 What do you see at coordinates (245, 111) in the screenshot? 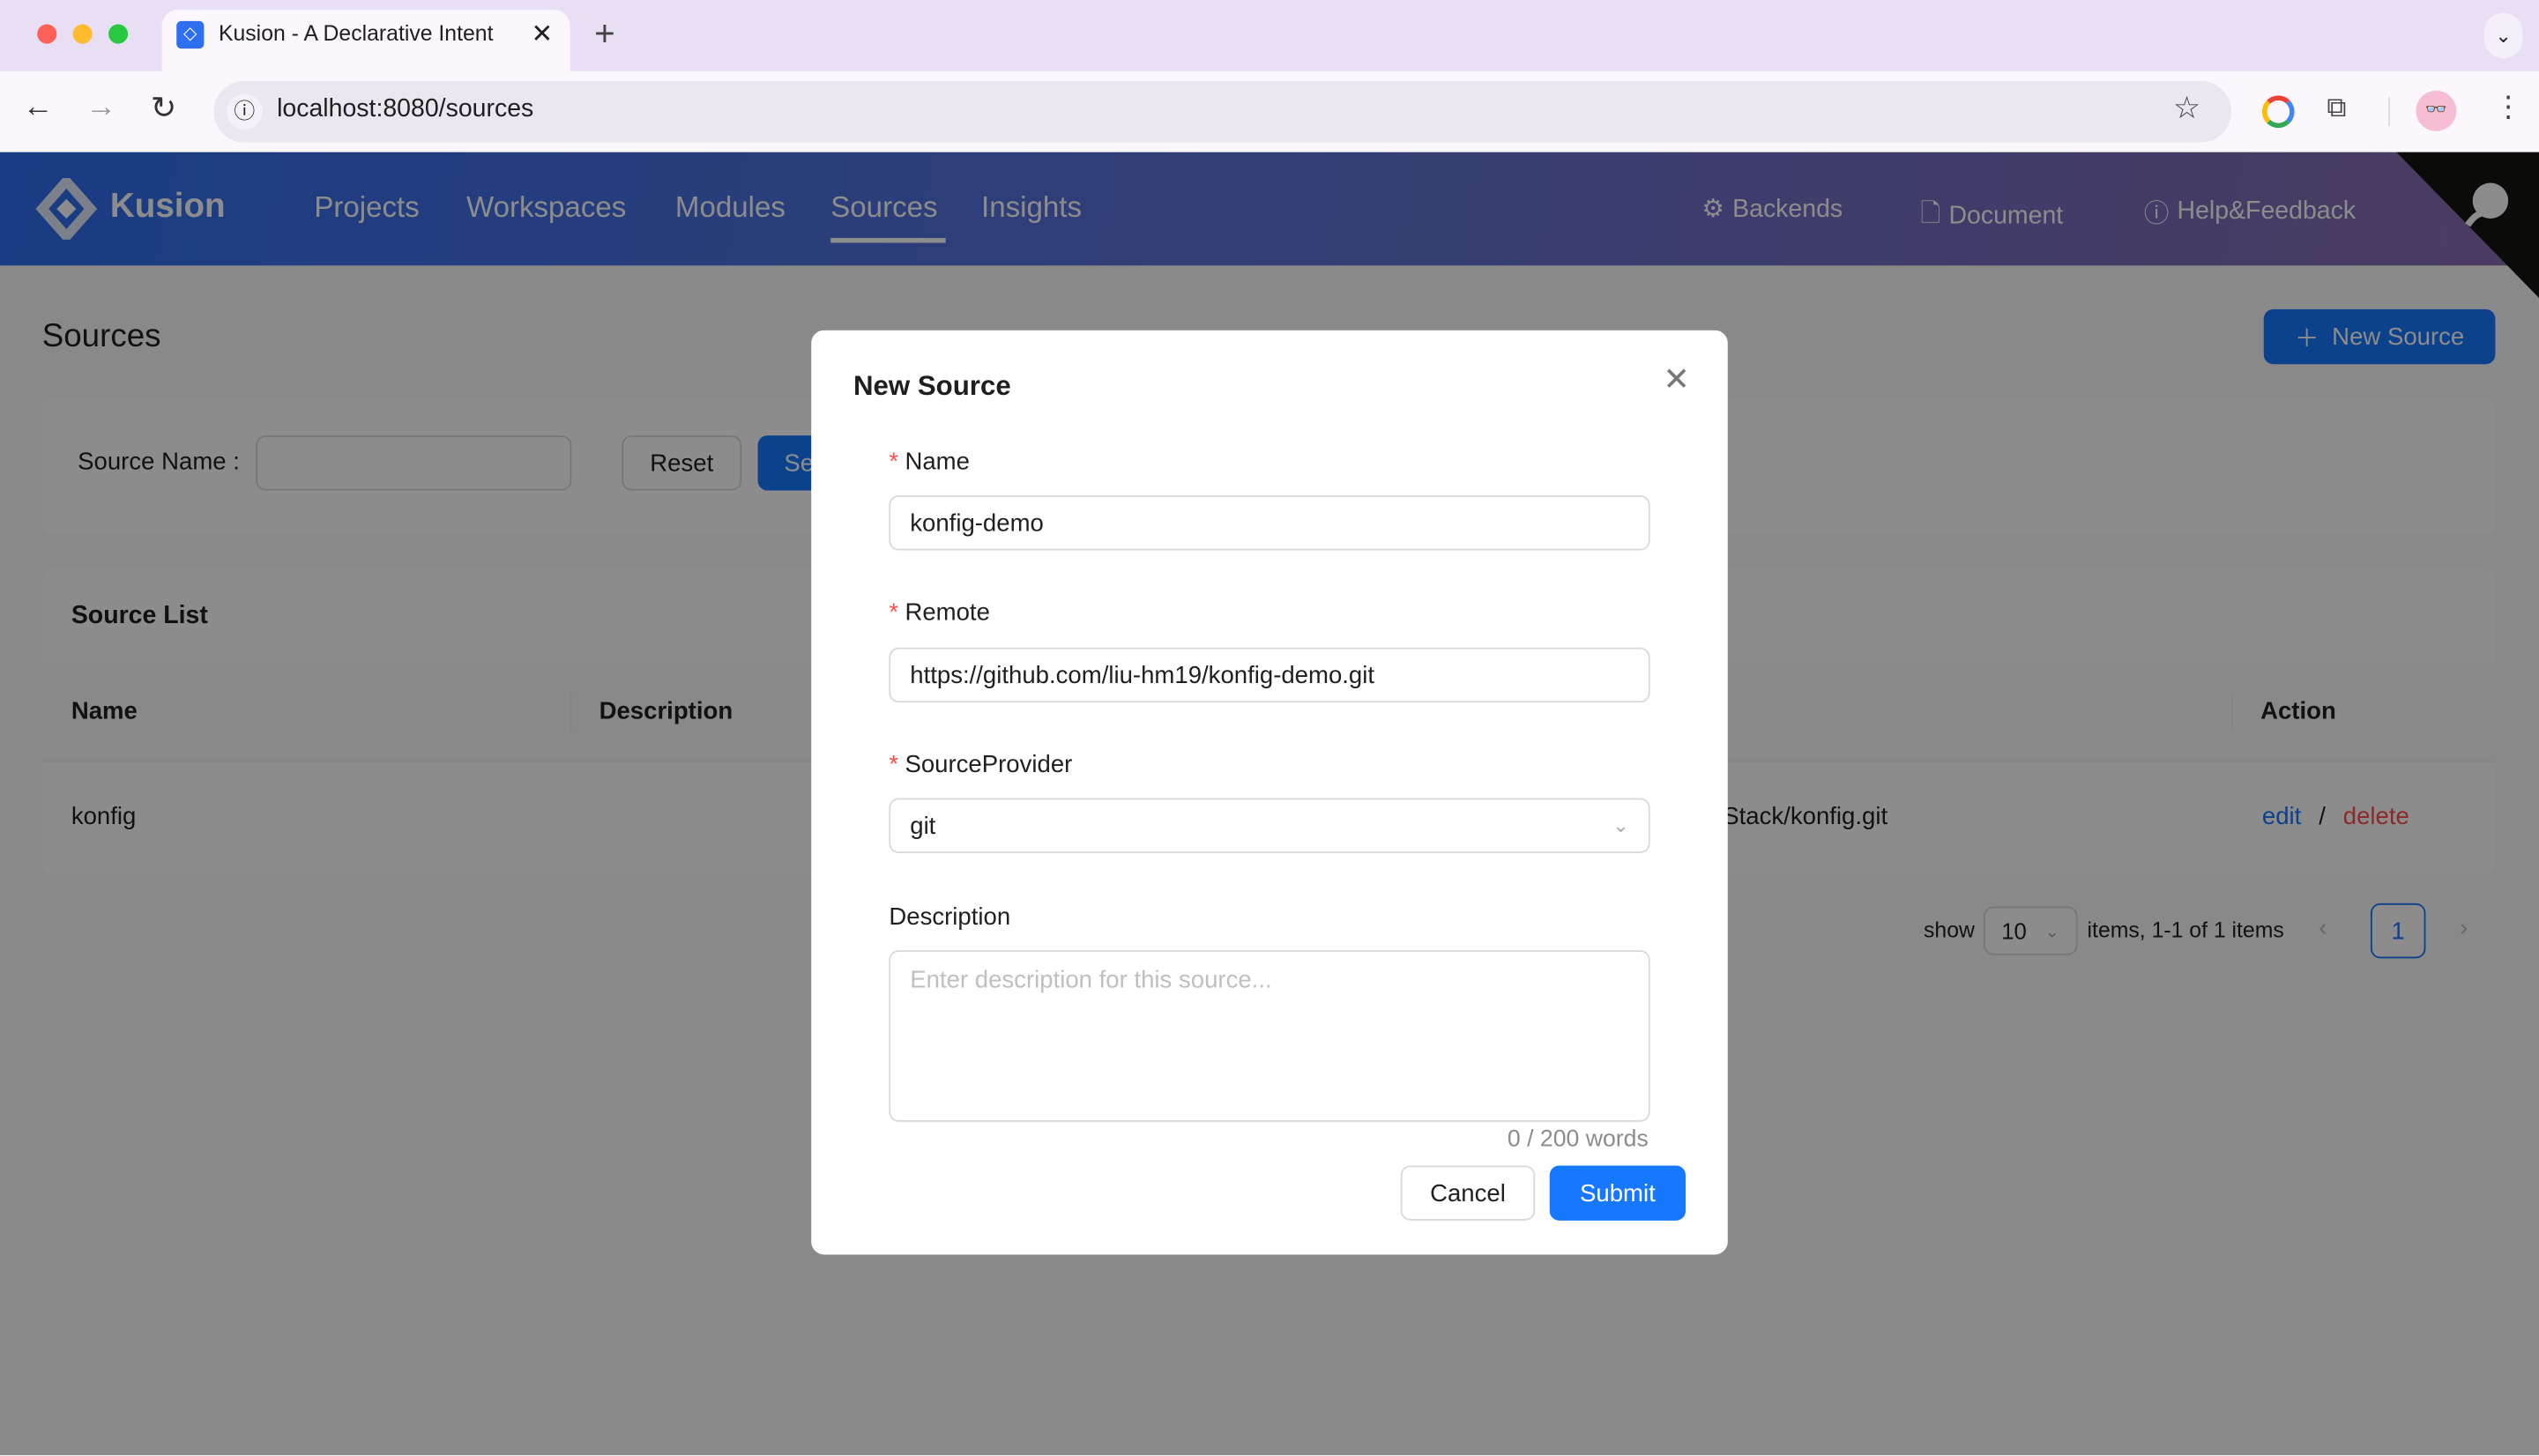
I see `site-info-icon: ⓘ` at bounding box center [245, 111].